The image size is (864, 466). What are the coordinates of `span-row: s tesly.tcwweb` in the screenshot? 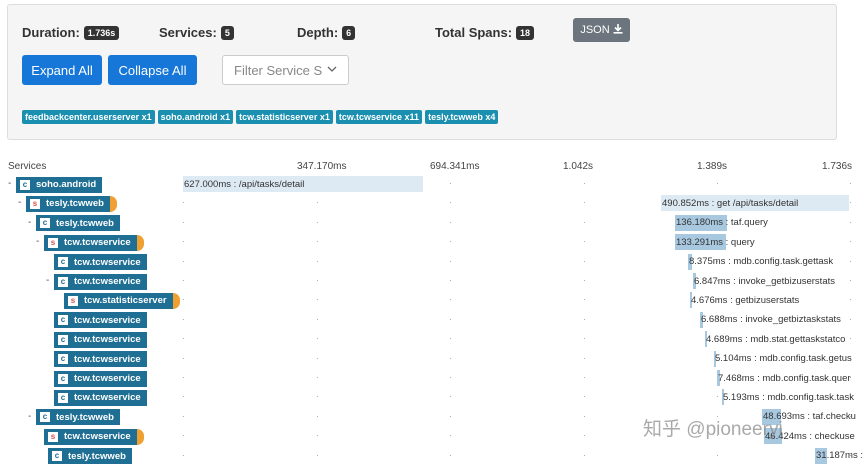 It's located at (71, 203).